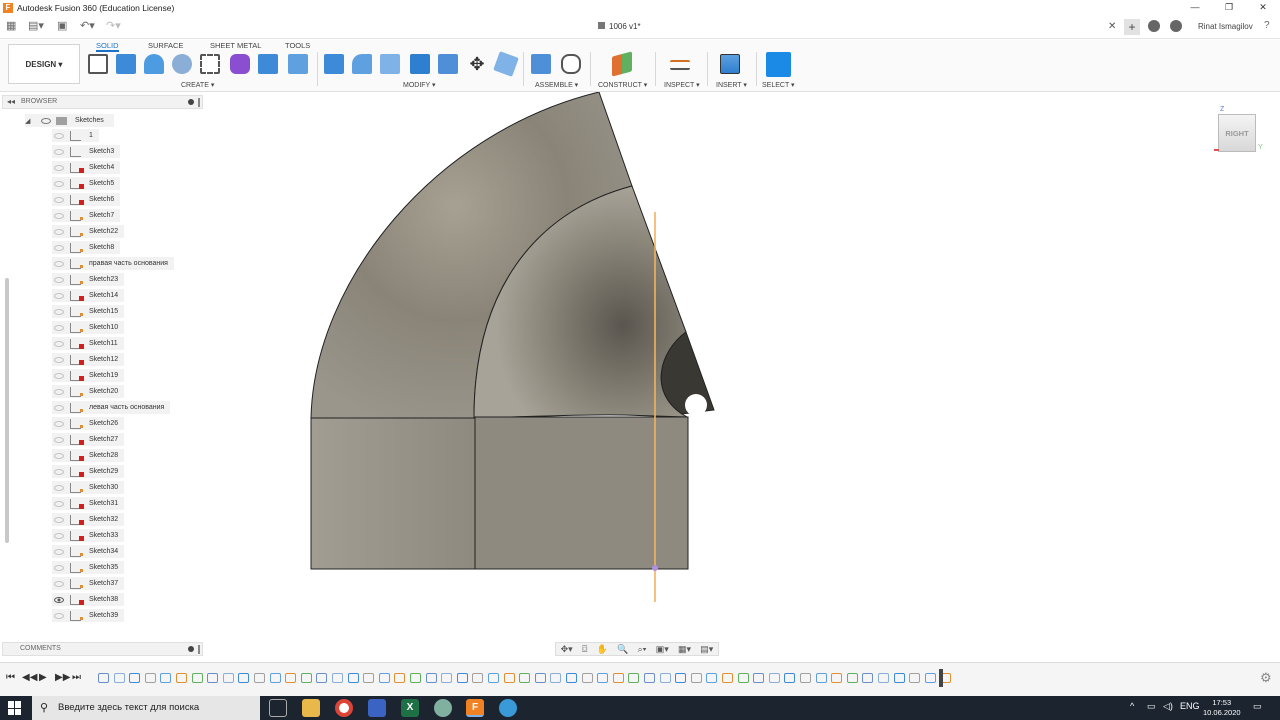 This screenshot has width=1280, height=720. What do you see at coordinates (1168, 706) in the screenshot?
I see `volume-icon: ◁)` at bounding box center [1168, 706].